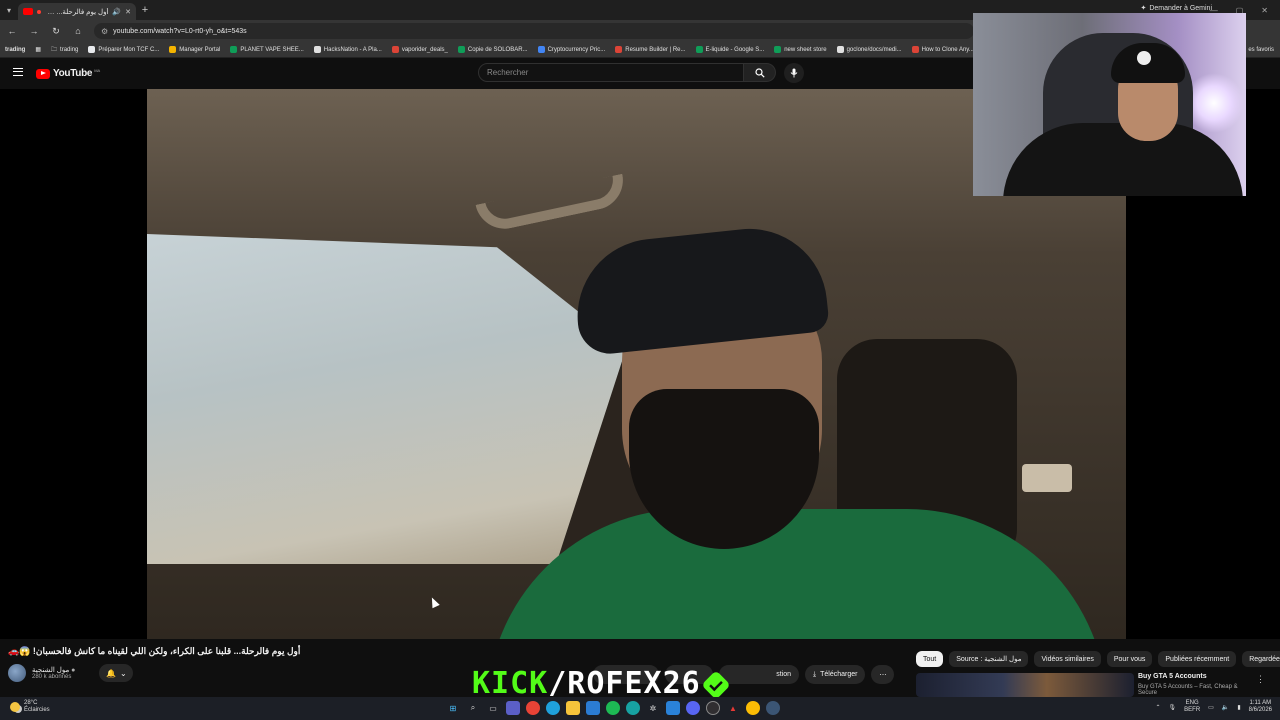 This screenshot has height=720, width=1280. Describe the element at coordinates (759, 674) in the screenshot. I see `ask-button: stion` at that location.